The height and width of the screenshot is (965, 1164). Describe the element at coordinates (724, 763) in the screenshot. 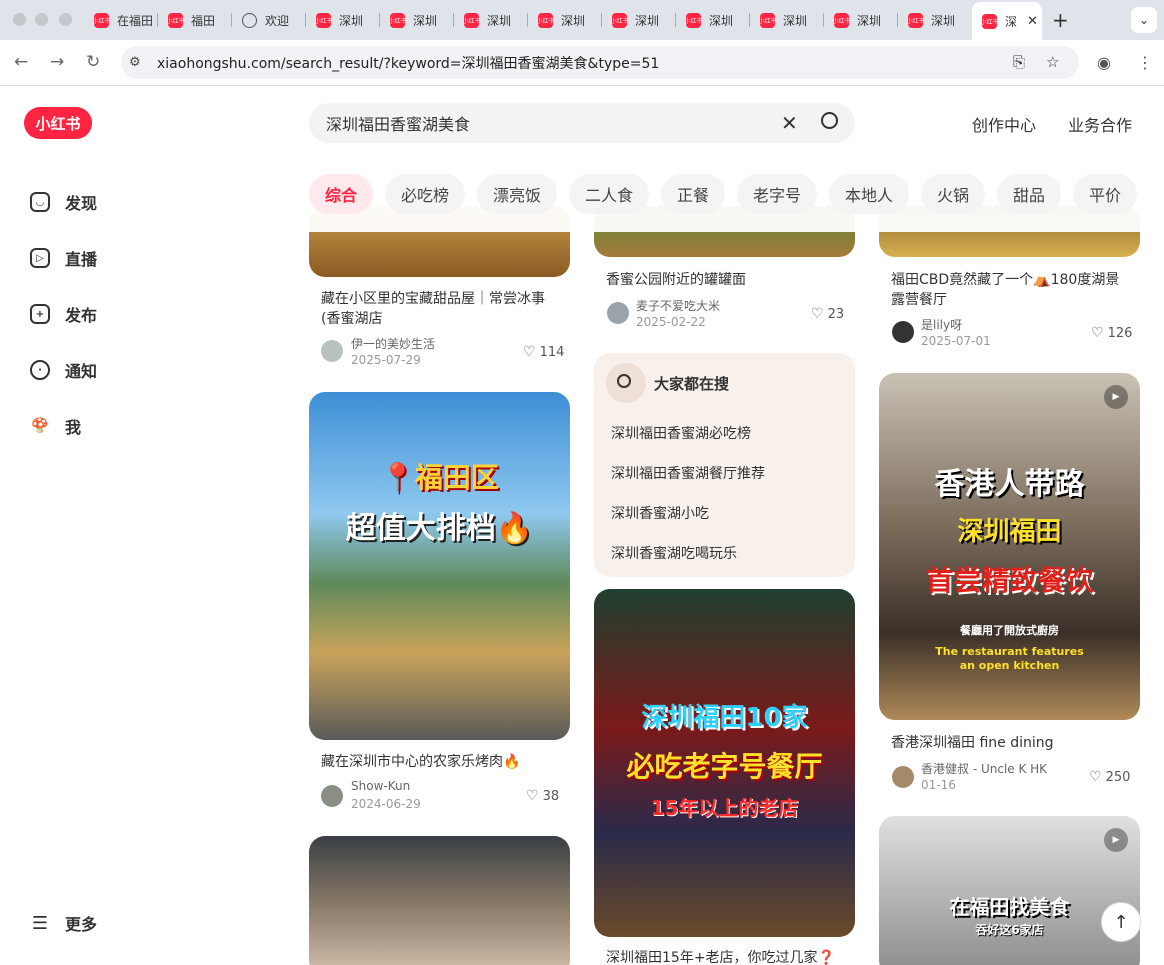

I see `note-cover-image: 深圳福田10家 必吃老字号餐厅 15年以上的老店` at that location.